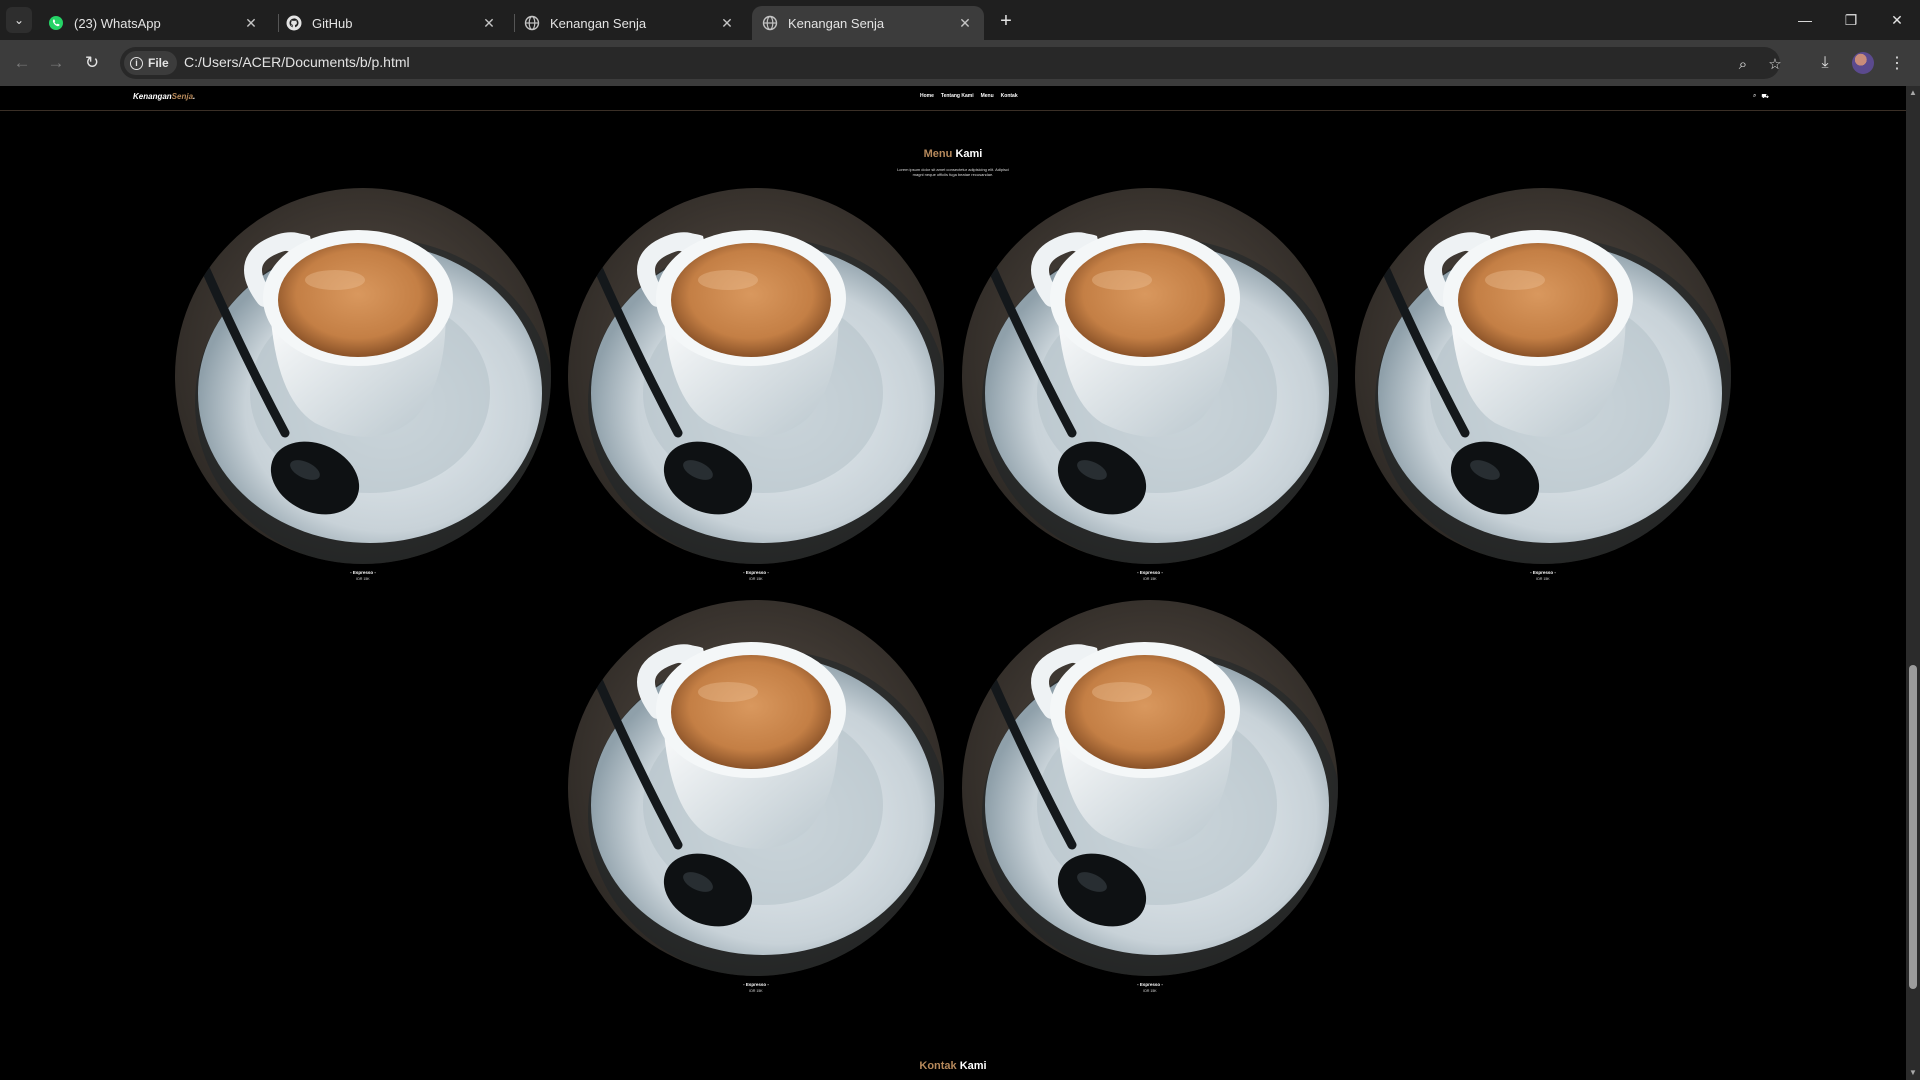  I want to click on zoom-icon: ⌕, so click(1743, 64).